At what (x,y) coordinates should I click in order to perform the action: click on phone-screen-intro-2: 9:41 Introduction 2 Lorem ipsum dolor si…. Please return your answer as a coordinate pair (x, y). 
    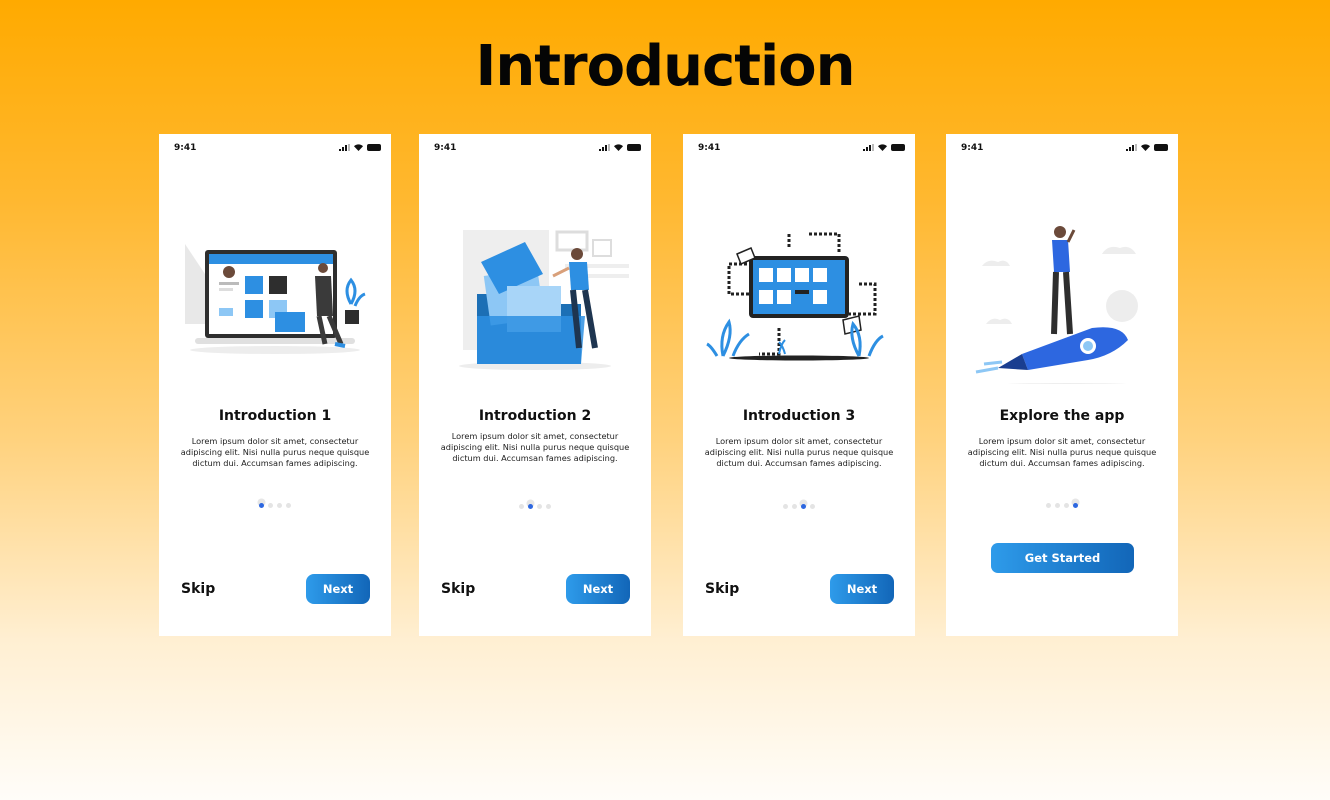
    Looking at the image, I should click on (535, 385).